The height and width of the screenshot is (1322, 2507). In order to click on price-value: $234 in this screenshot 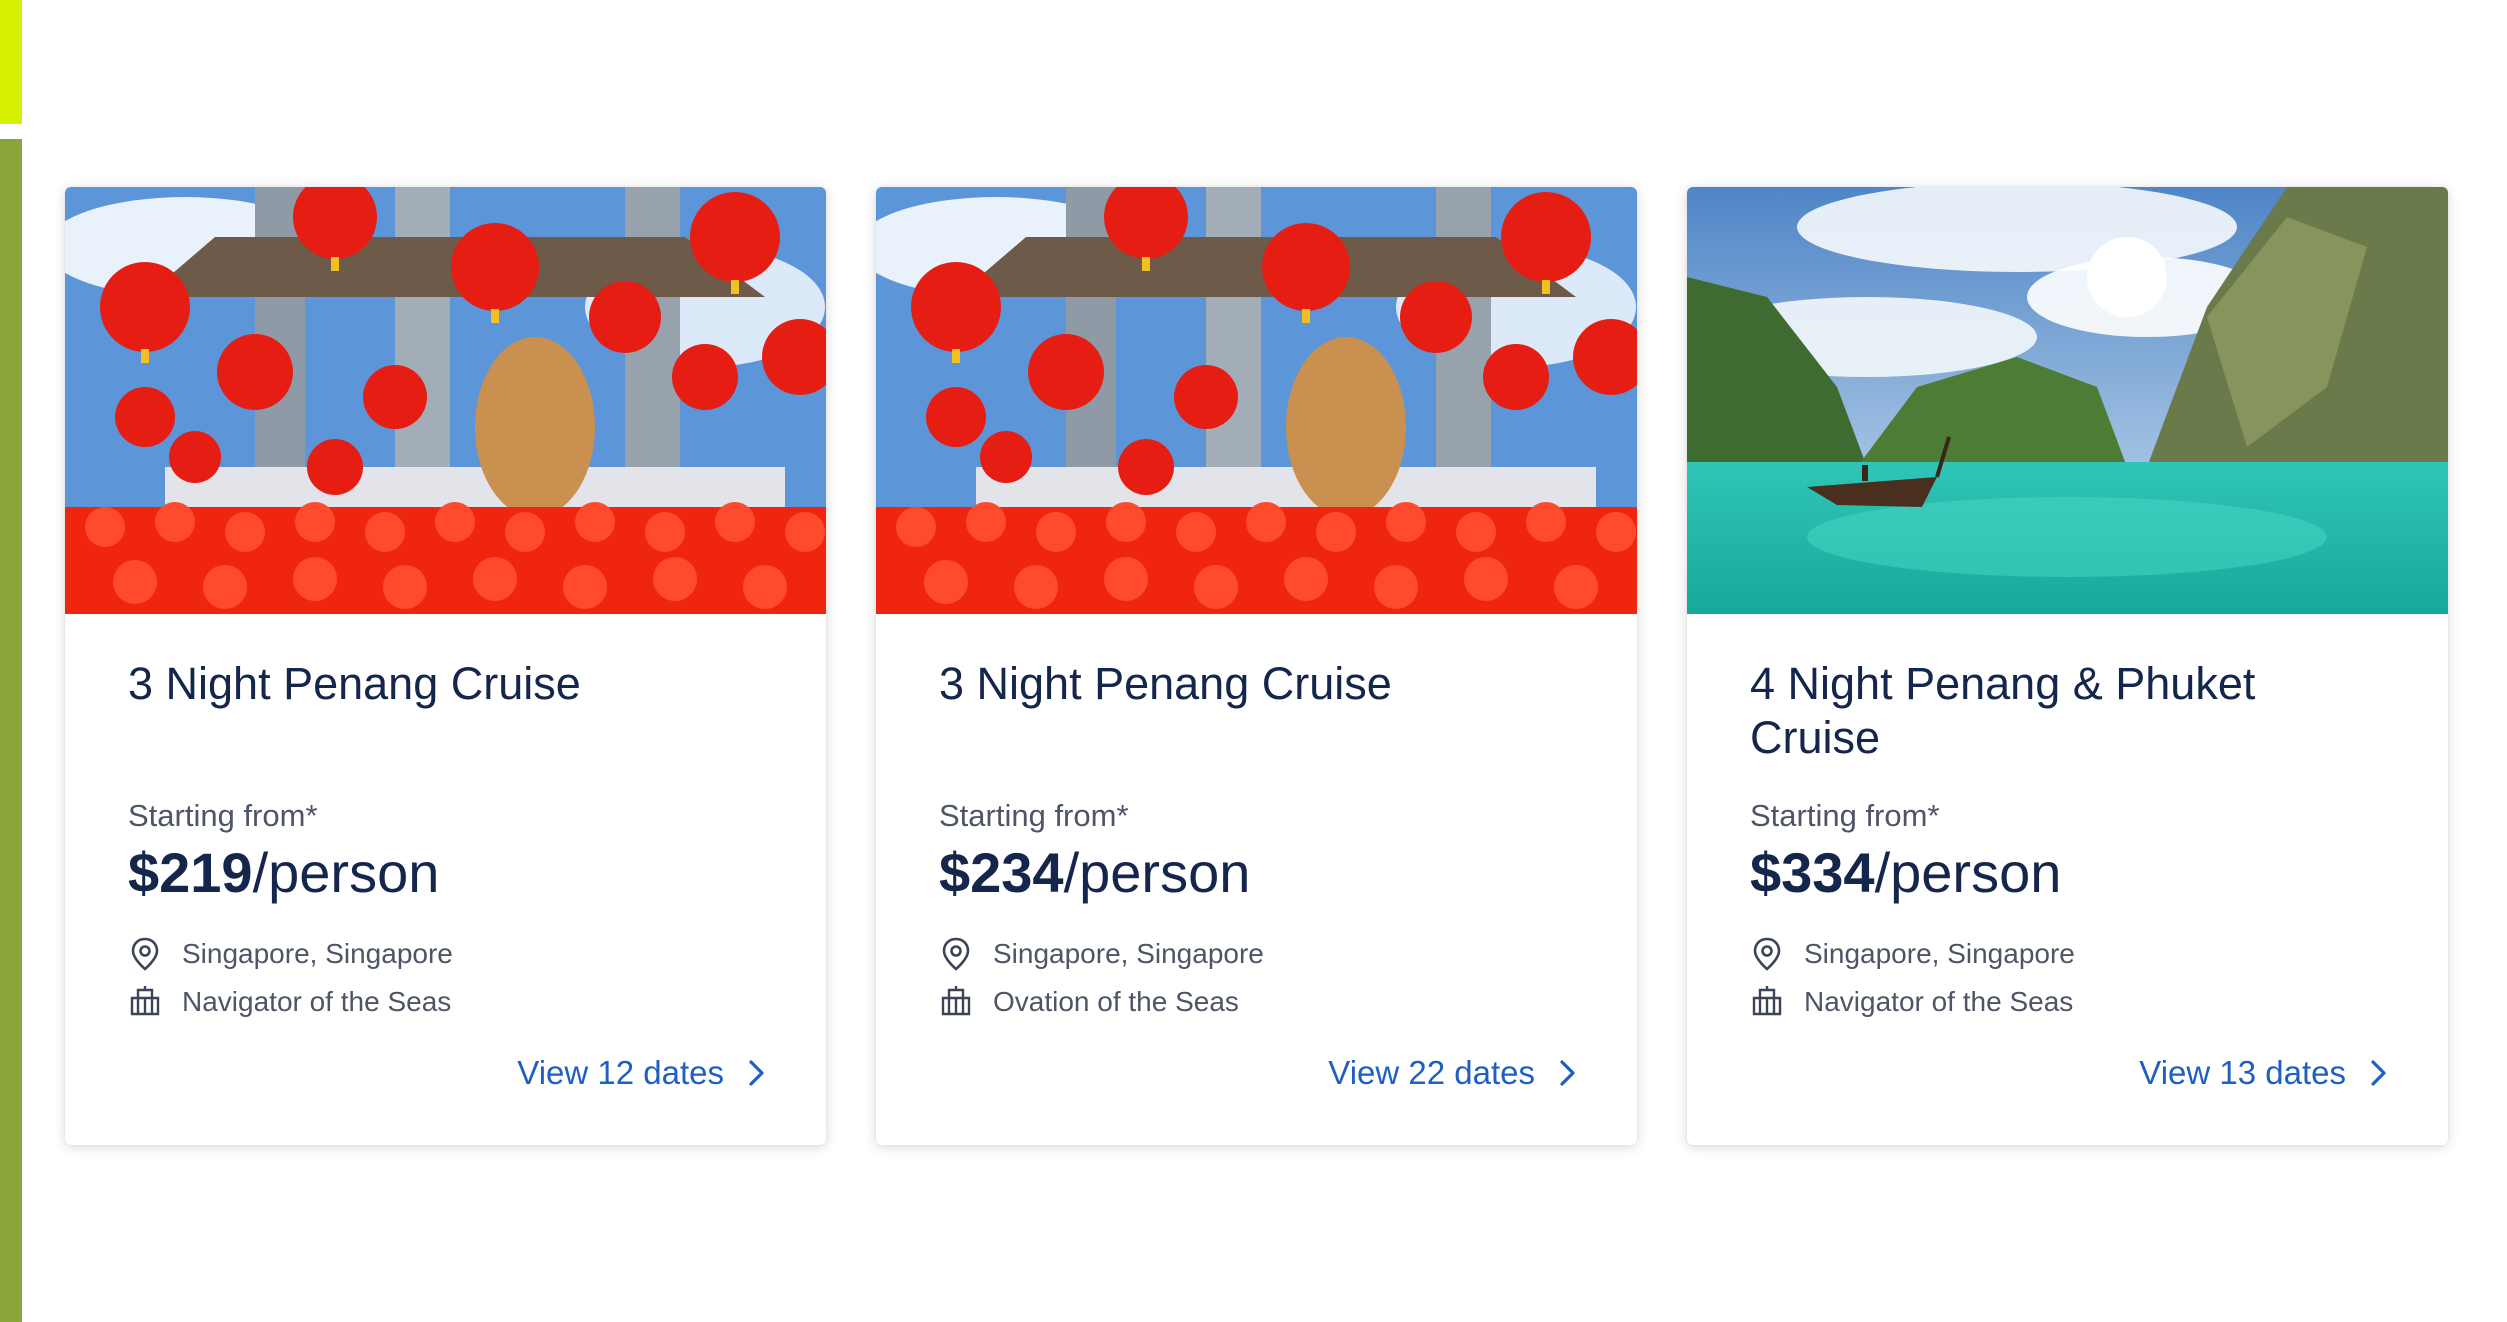, I will do `click(1001, 872)`.